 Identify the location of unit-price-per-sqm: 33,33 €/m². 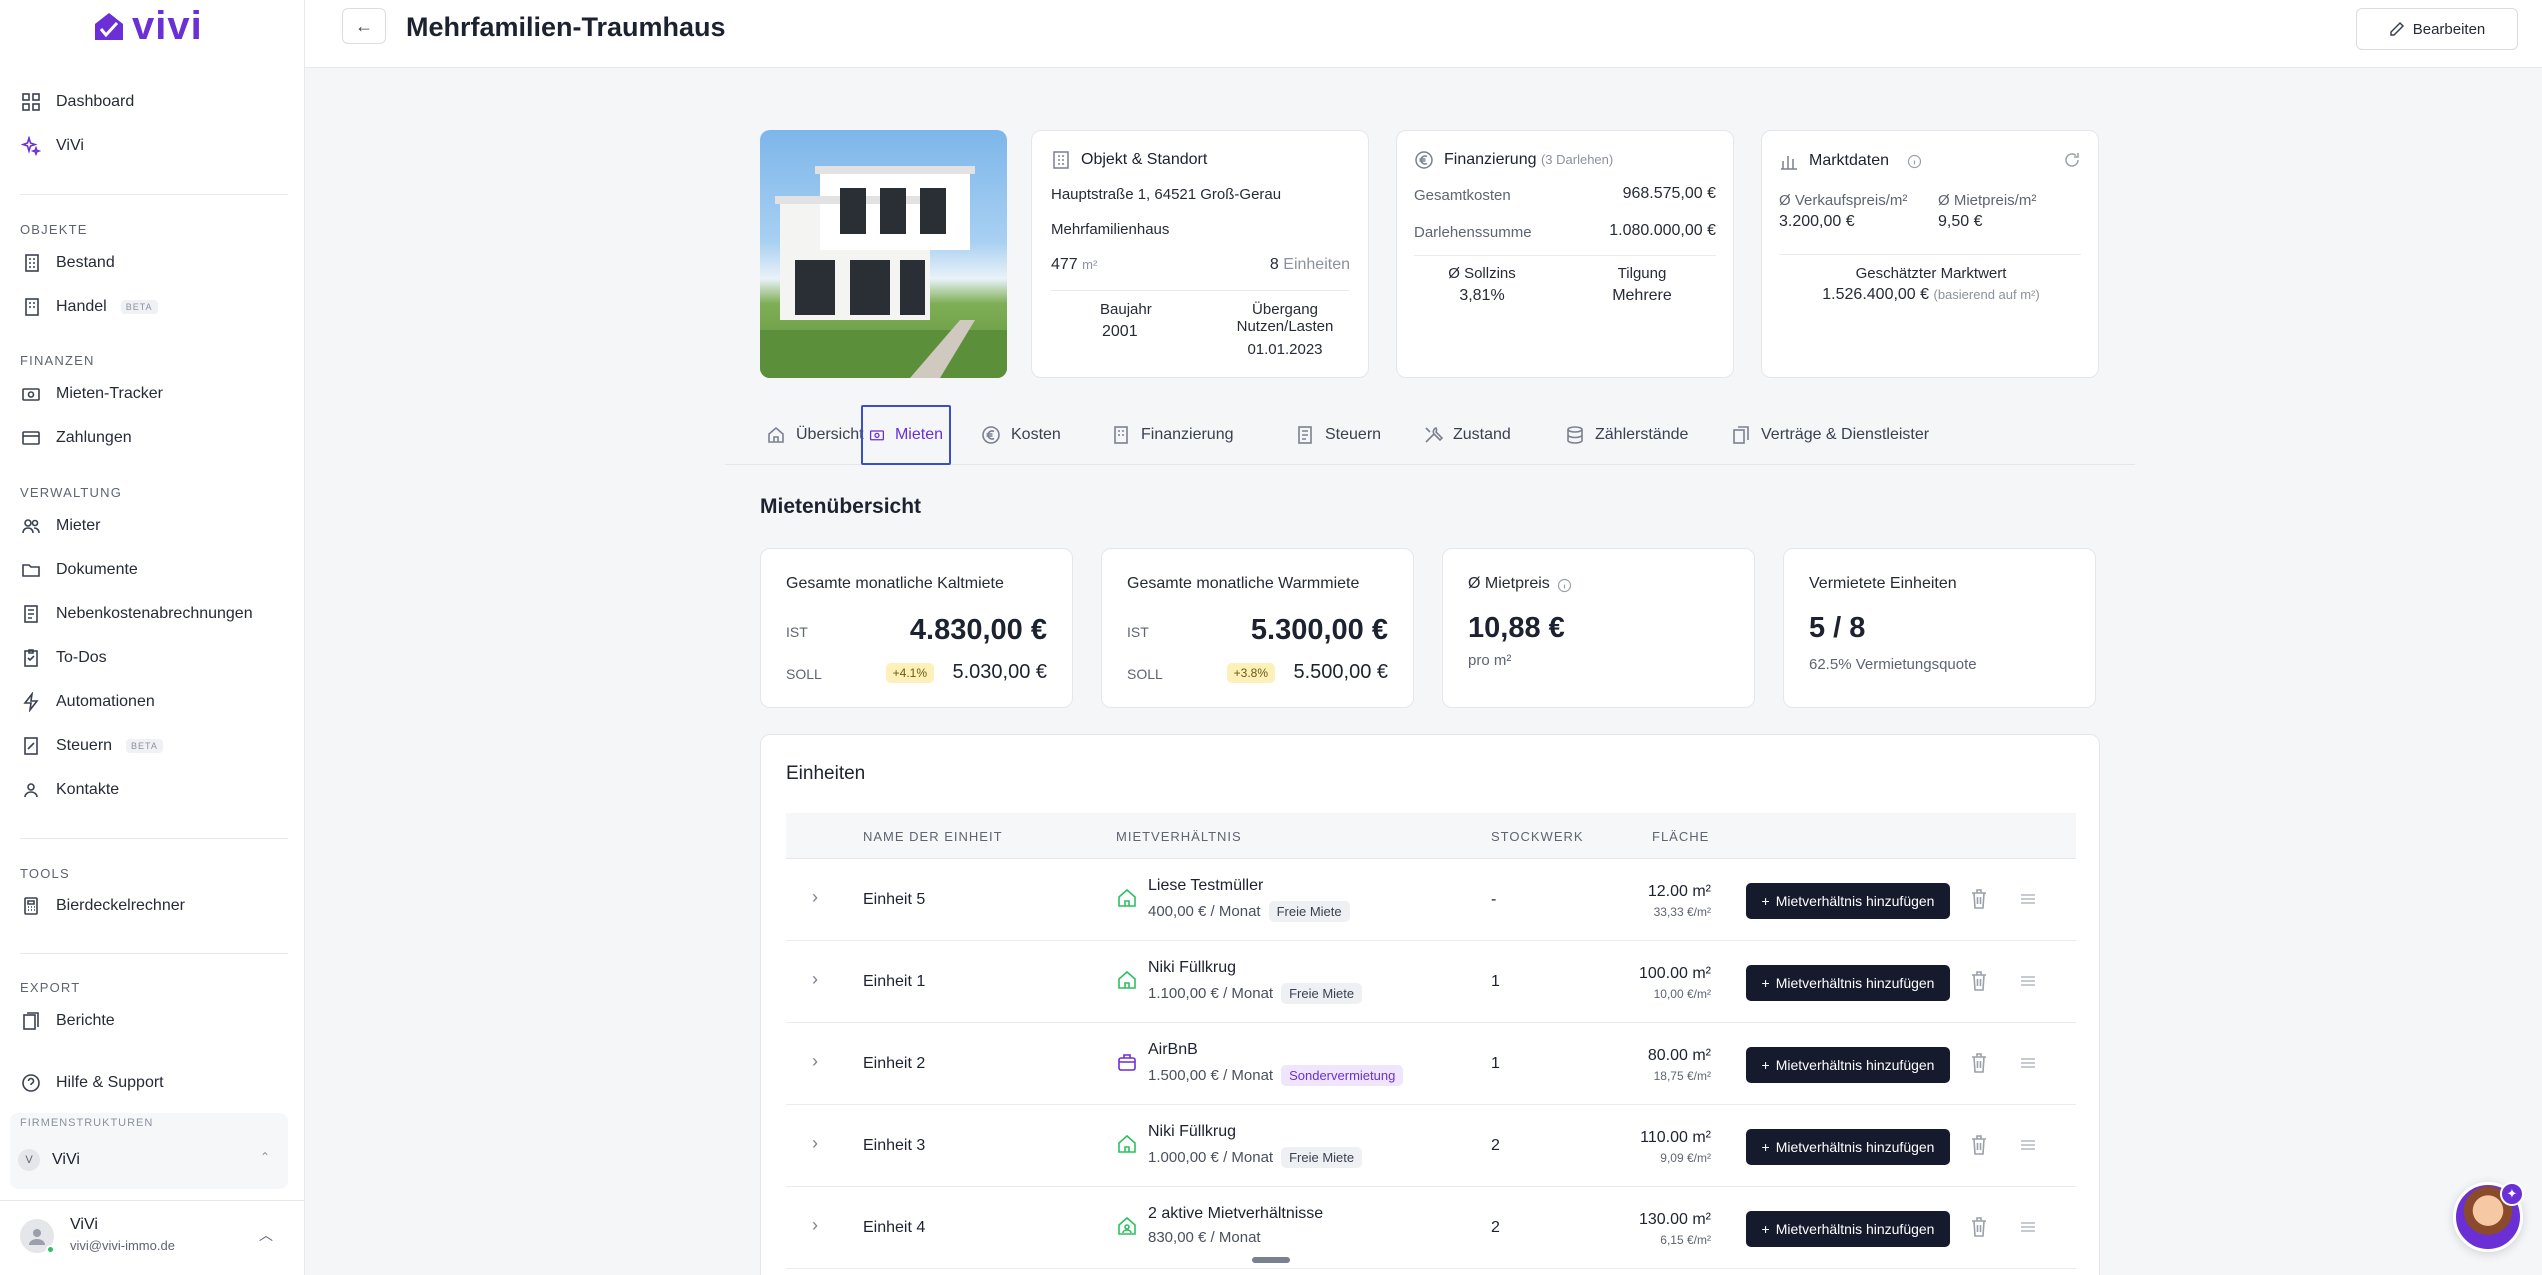
(1682, 912).